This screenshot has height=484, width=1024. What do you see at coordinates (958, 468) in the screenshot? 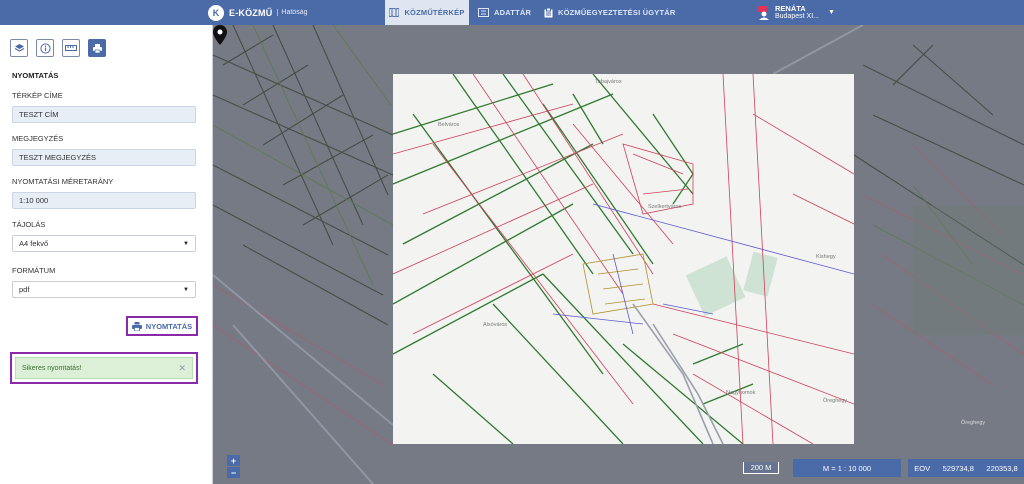
I see `coordinate-x: 529734,8` at bounding box center [958, 468].